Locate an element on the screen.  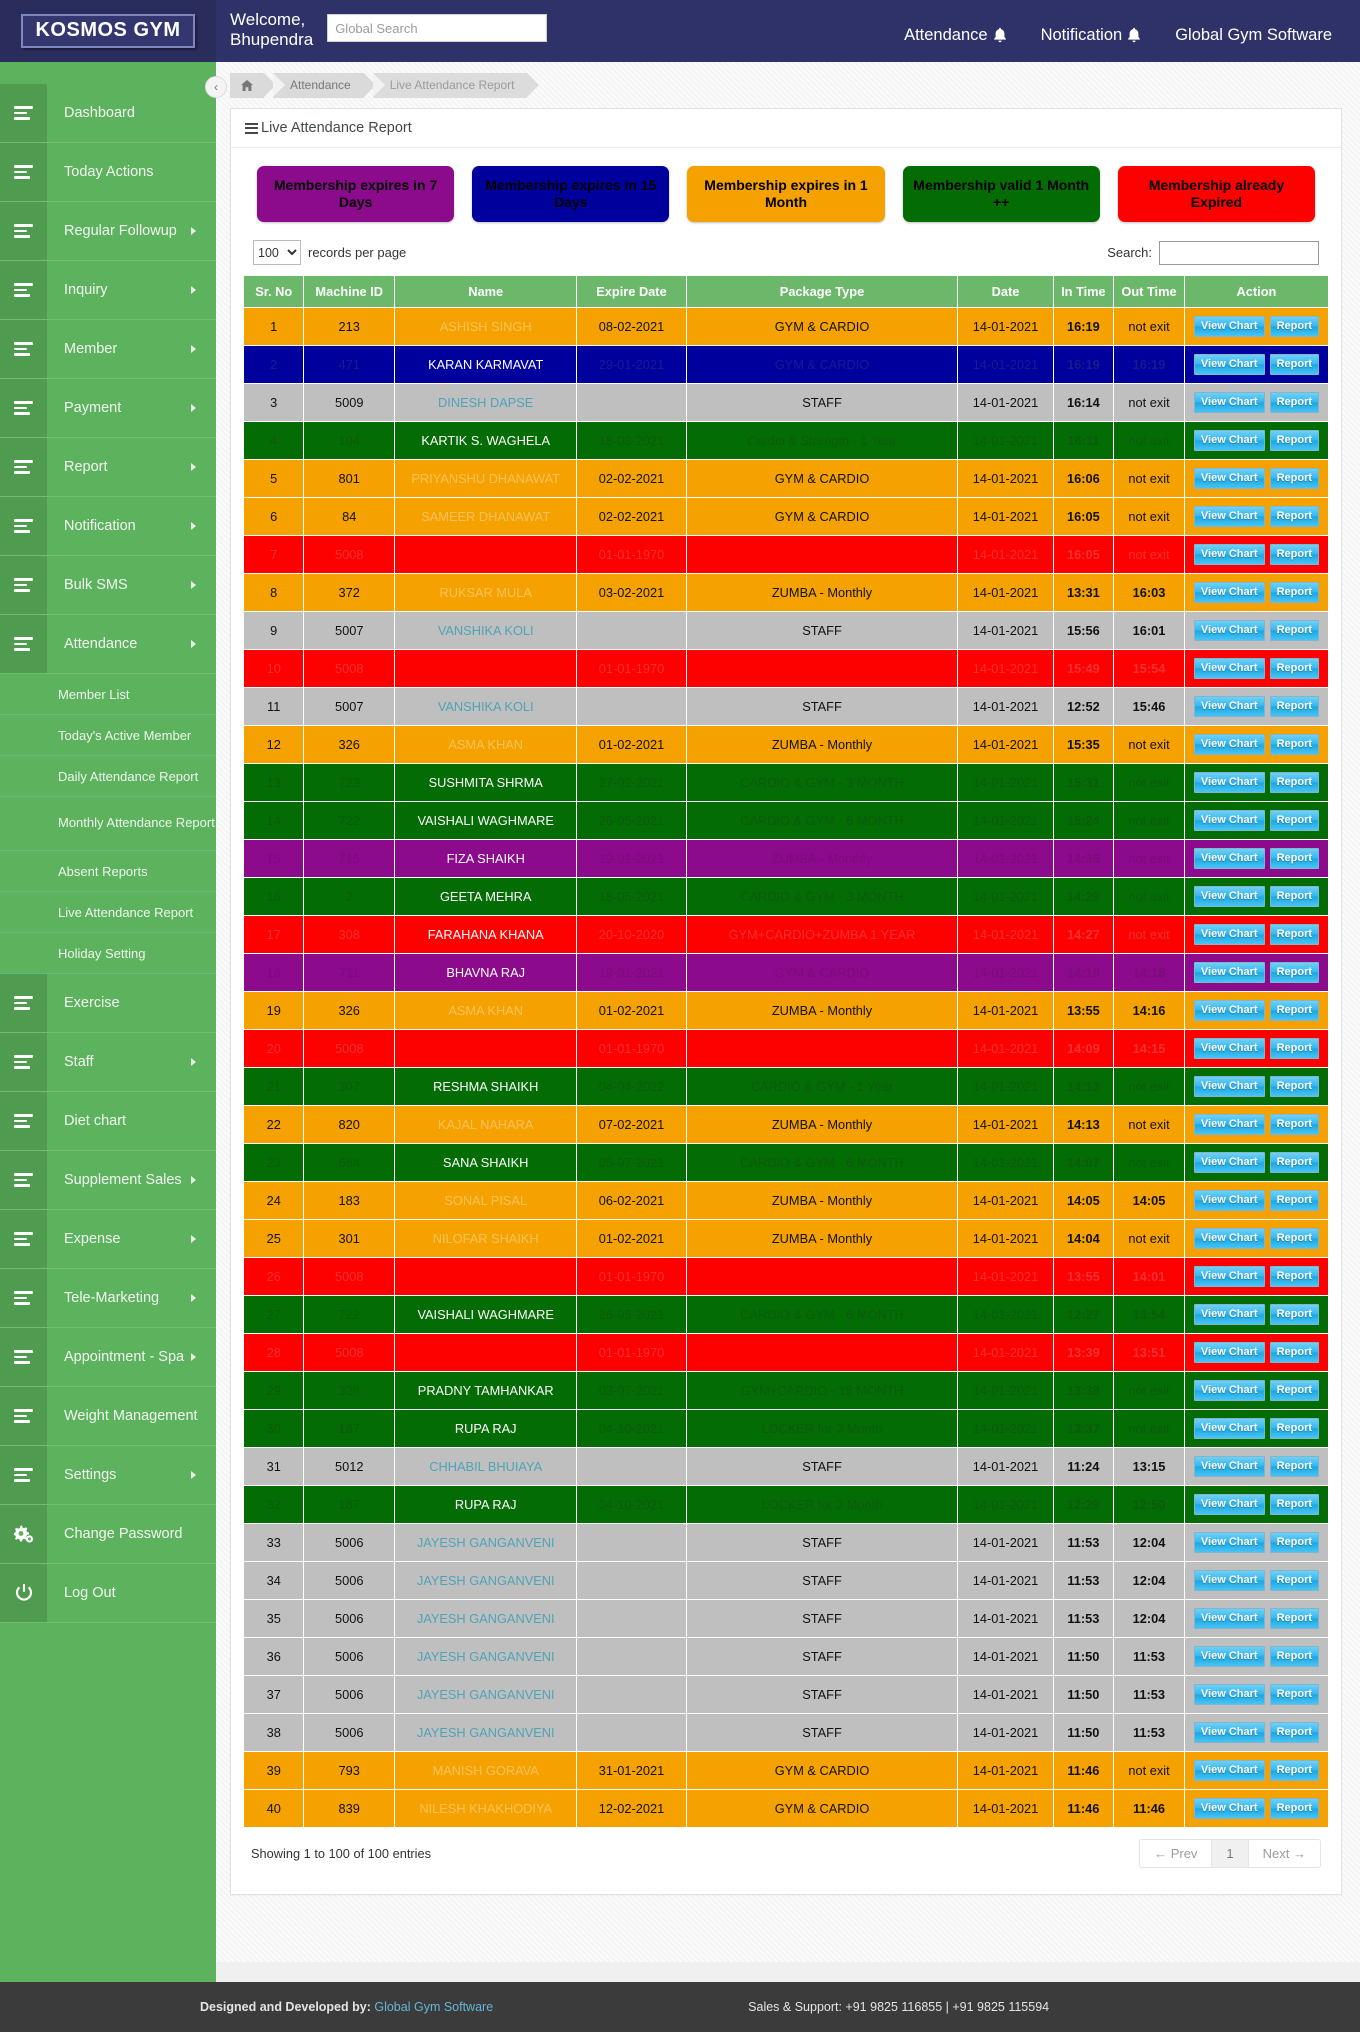
sidebar-item-log-out: Log Out is located at coordinates (108, 1593).